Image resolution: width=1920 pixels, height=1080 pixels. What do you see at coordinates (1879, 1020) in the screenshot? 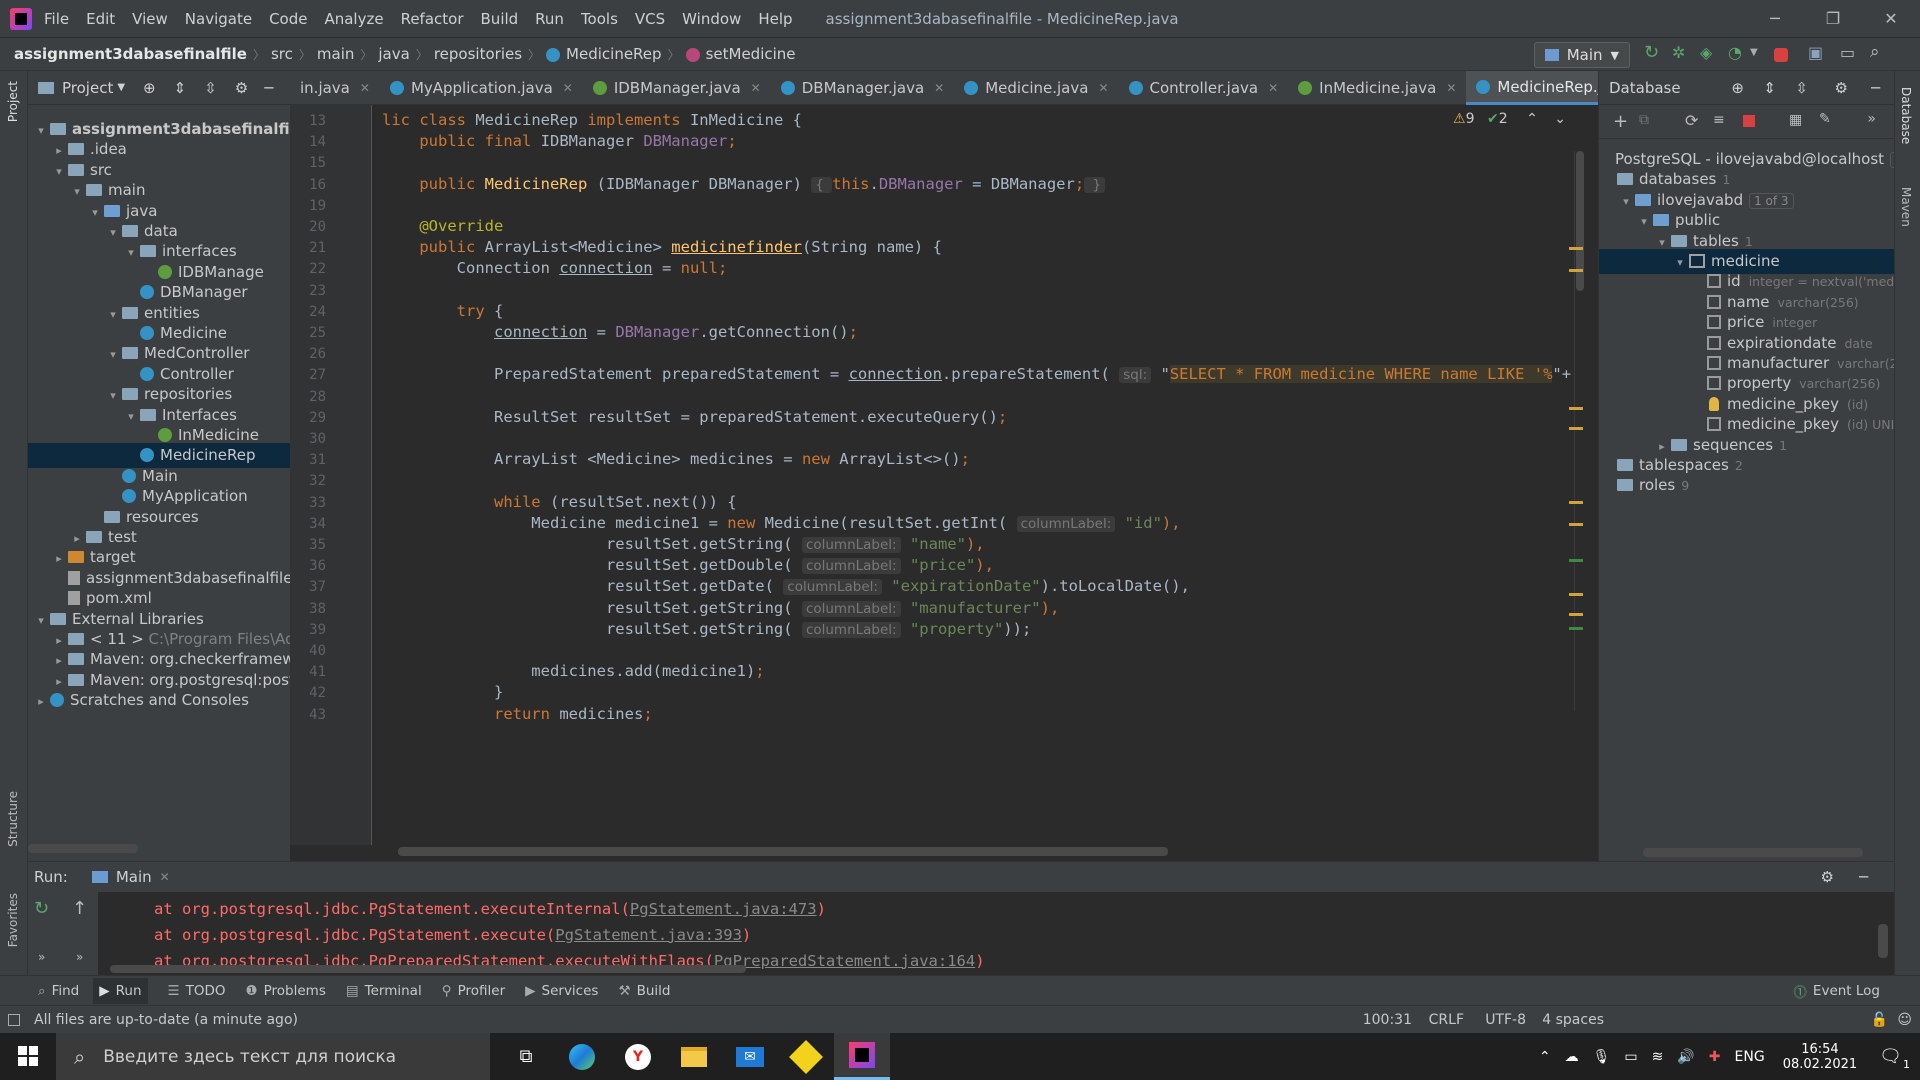
I see `lock-icon: 🔓` at bounding box center [1879, 1020].